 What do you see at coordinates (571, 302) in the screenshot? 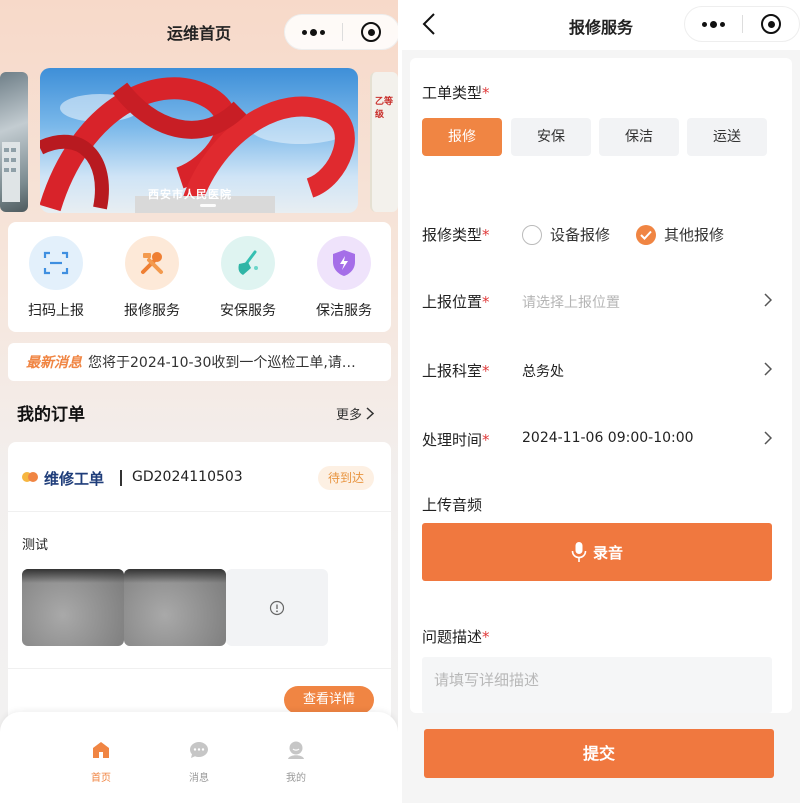
I see `location-picker: 请选择上报位置` at bounding box center [571, 302].